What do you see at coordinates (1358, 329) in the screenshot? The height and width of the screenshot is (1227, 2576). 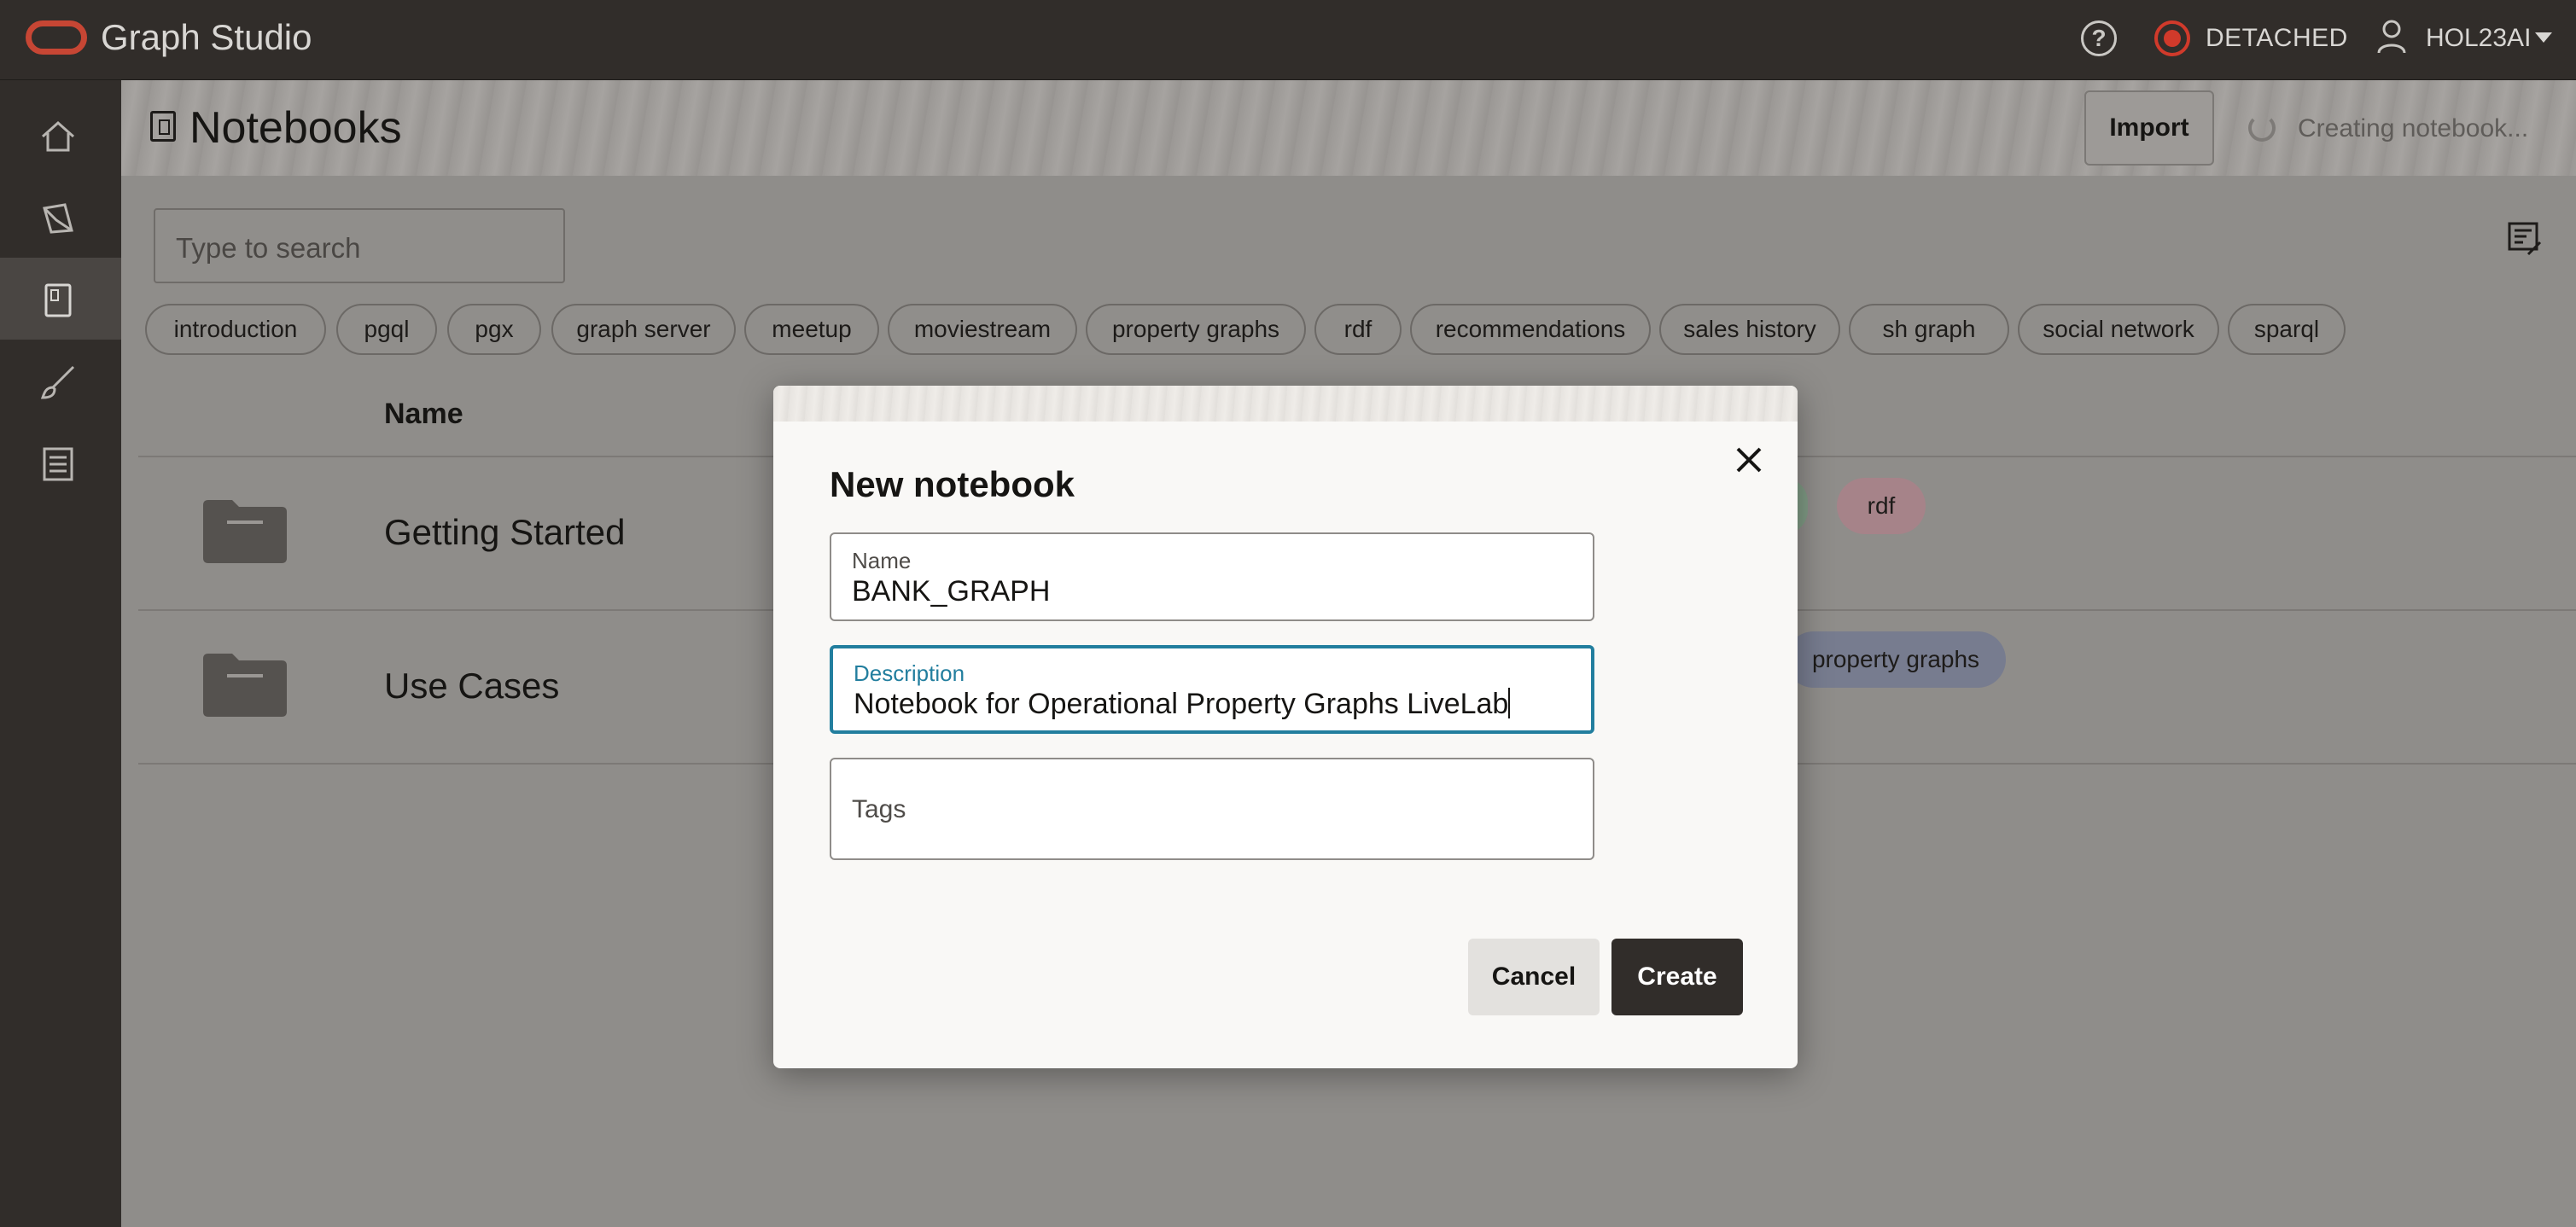 I see `tag-chip: rdf` at bounding box center [1358, 329].